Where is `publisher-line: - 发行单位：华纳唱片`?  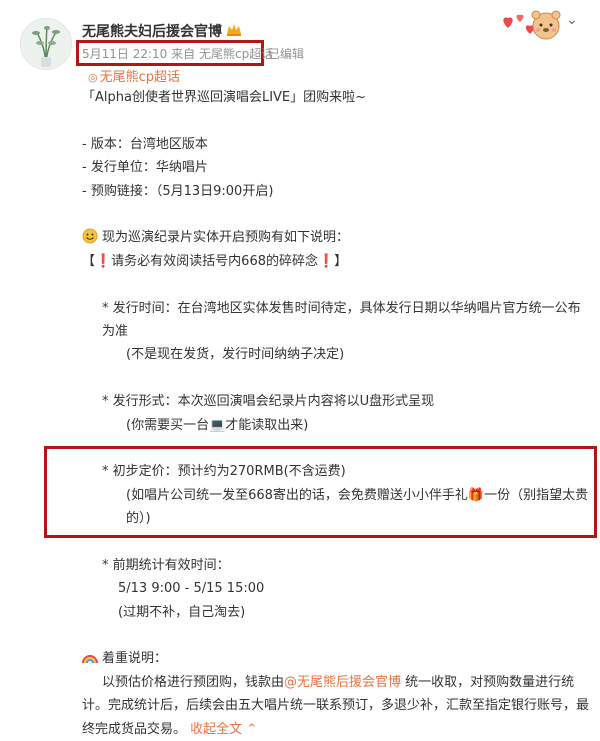 publisher-line: - 发行单位：华纳唱片 is located at coordinates (145, 168).